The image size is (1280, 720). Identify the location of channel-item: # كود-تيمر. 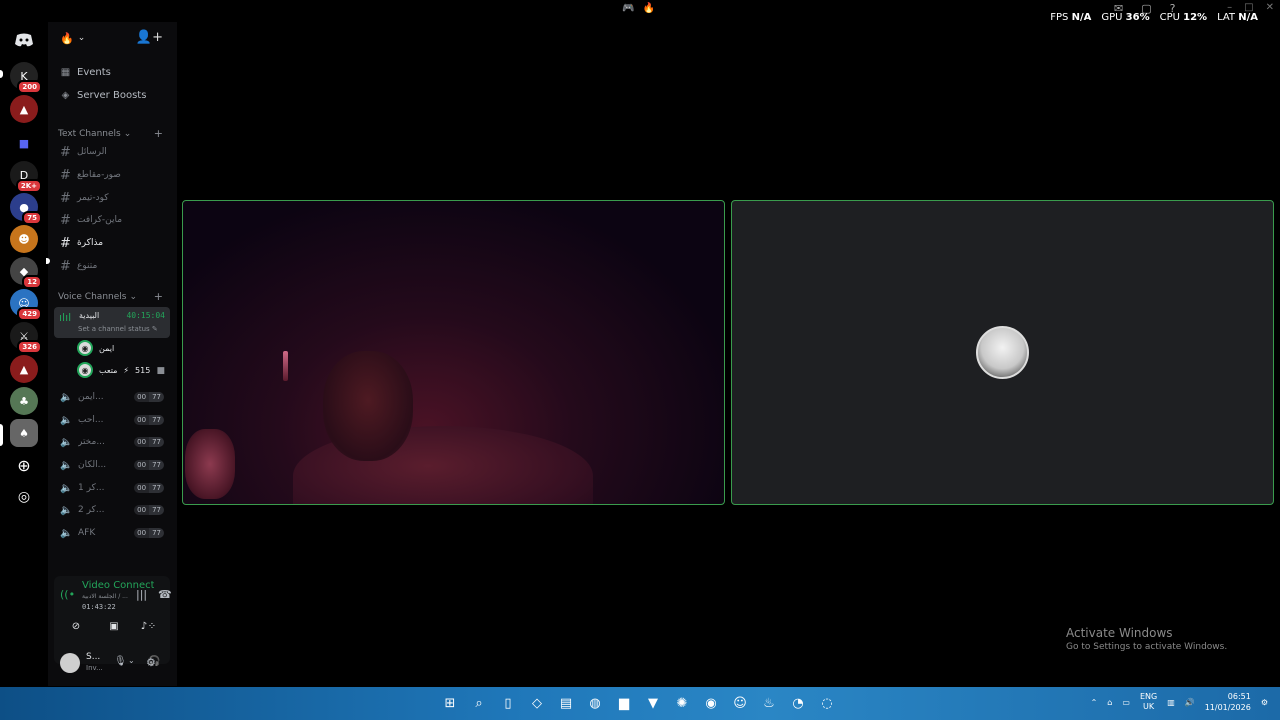
(115, 198).